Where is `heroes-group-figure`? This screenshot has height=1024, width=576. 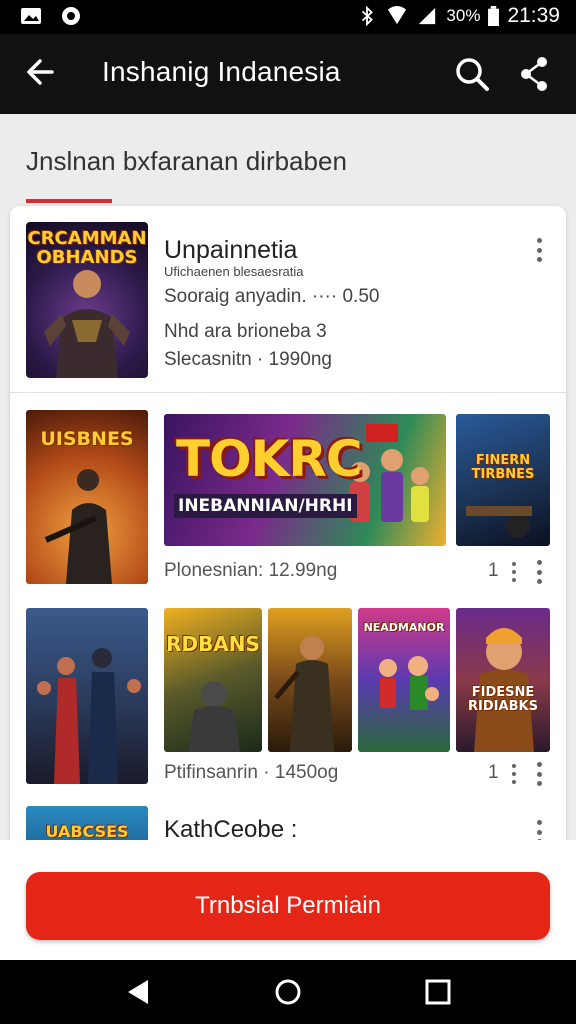
heroes-group-figure is located at coordinates (89, 716).